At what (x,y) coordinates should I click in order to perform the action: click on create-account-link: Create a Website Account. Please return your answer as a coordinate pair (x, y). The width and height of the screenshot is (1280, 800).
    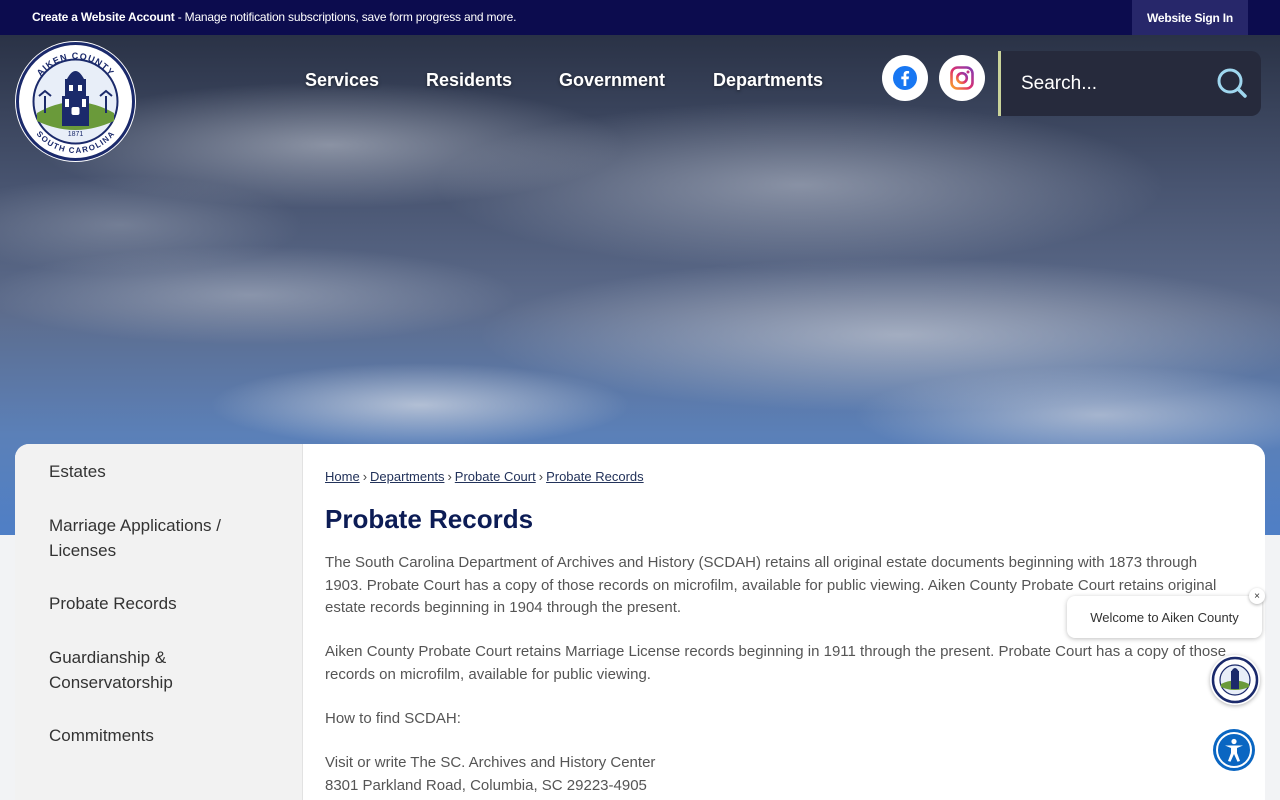
    Looking at the image, I should click on (103, 17).